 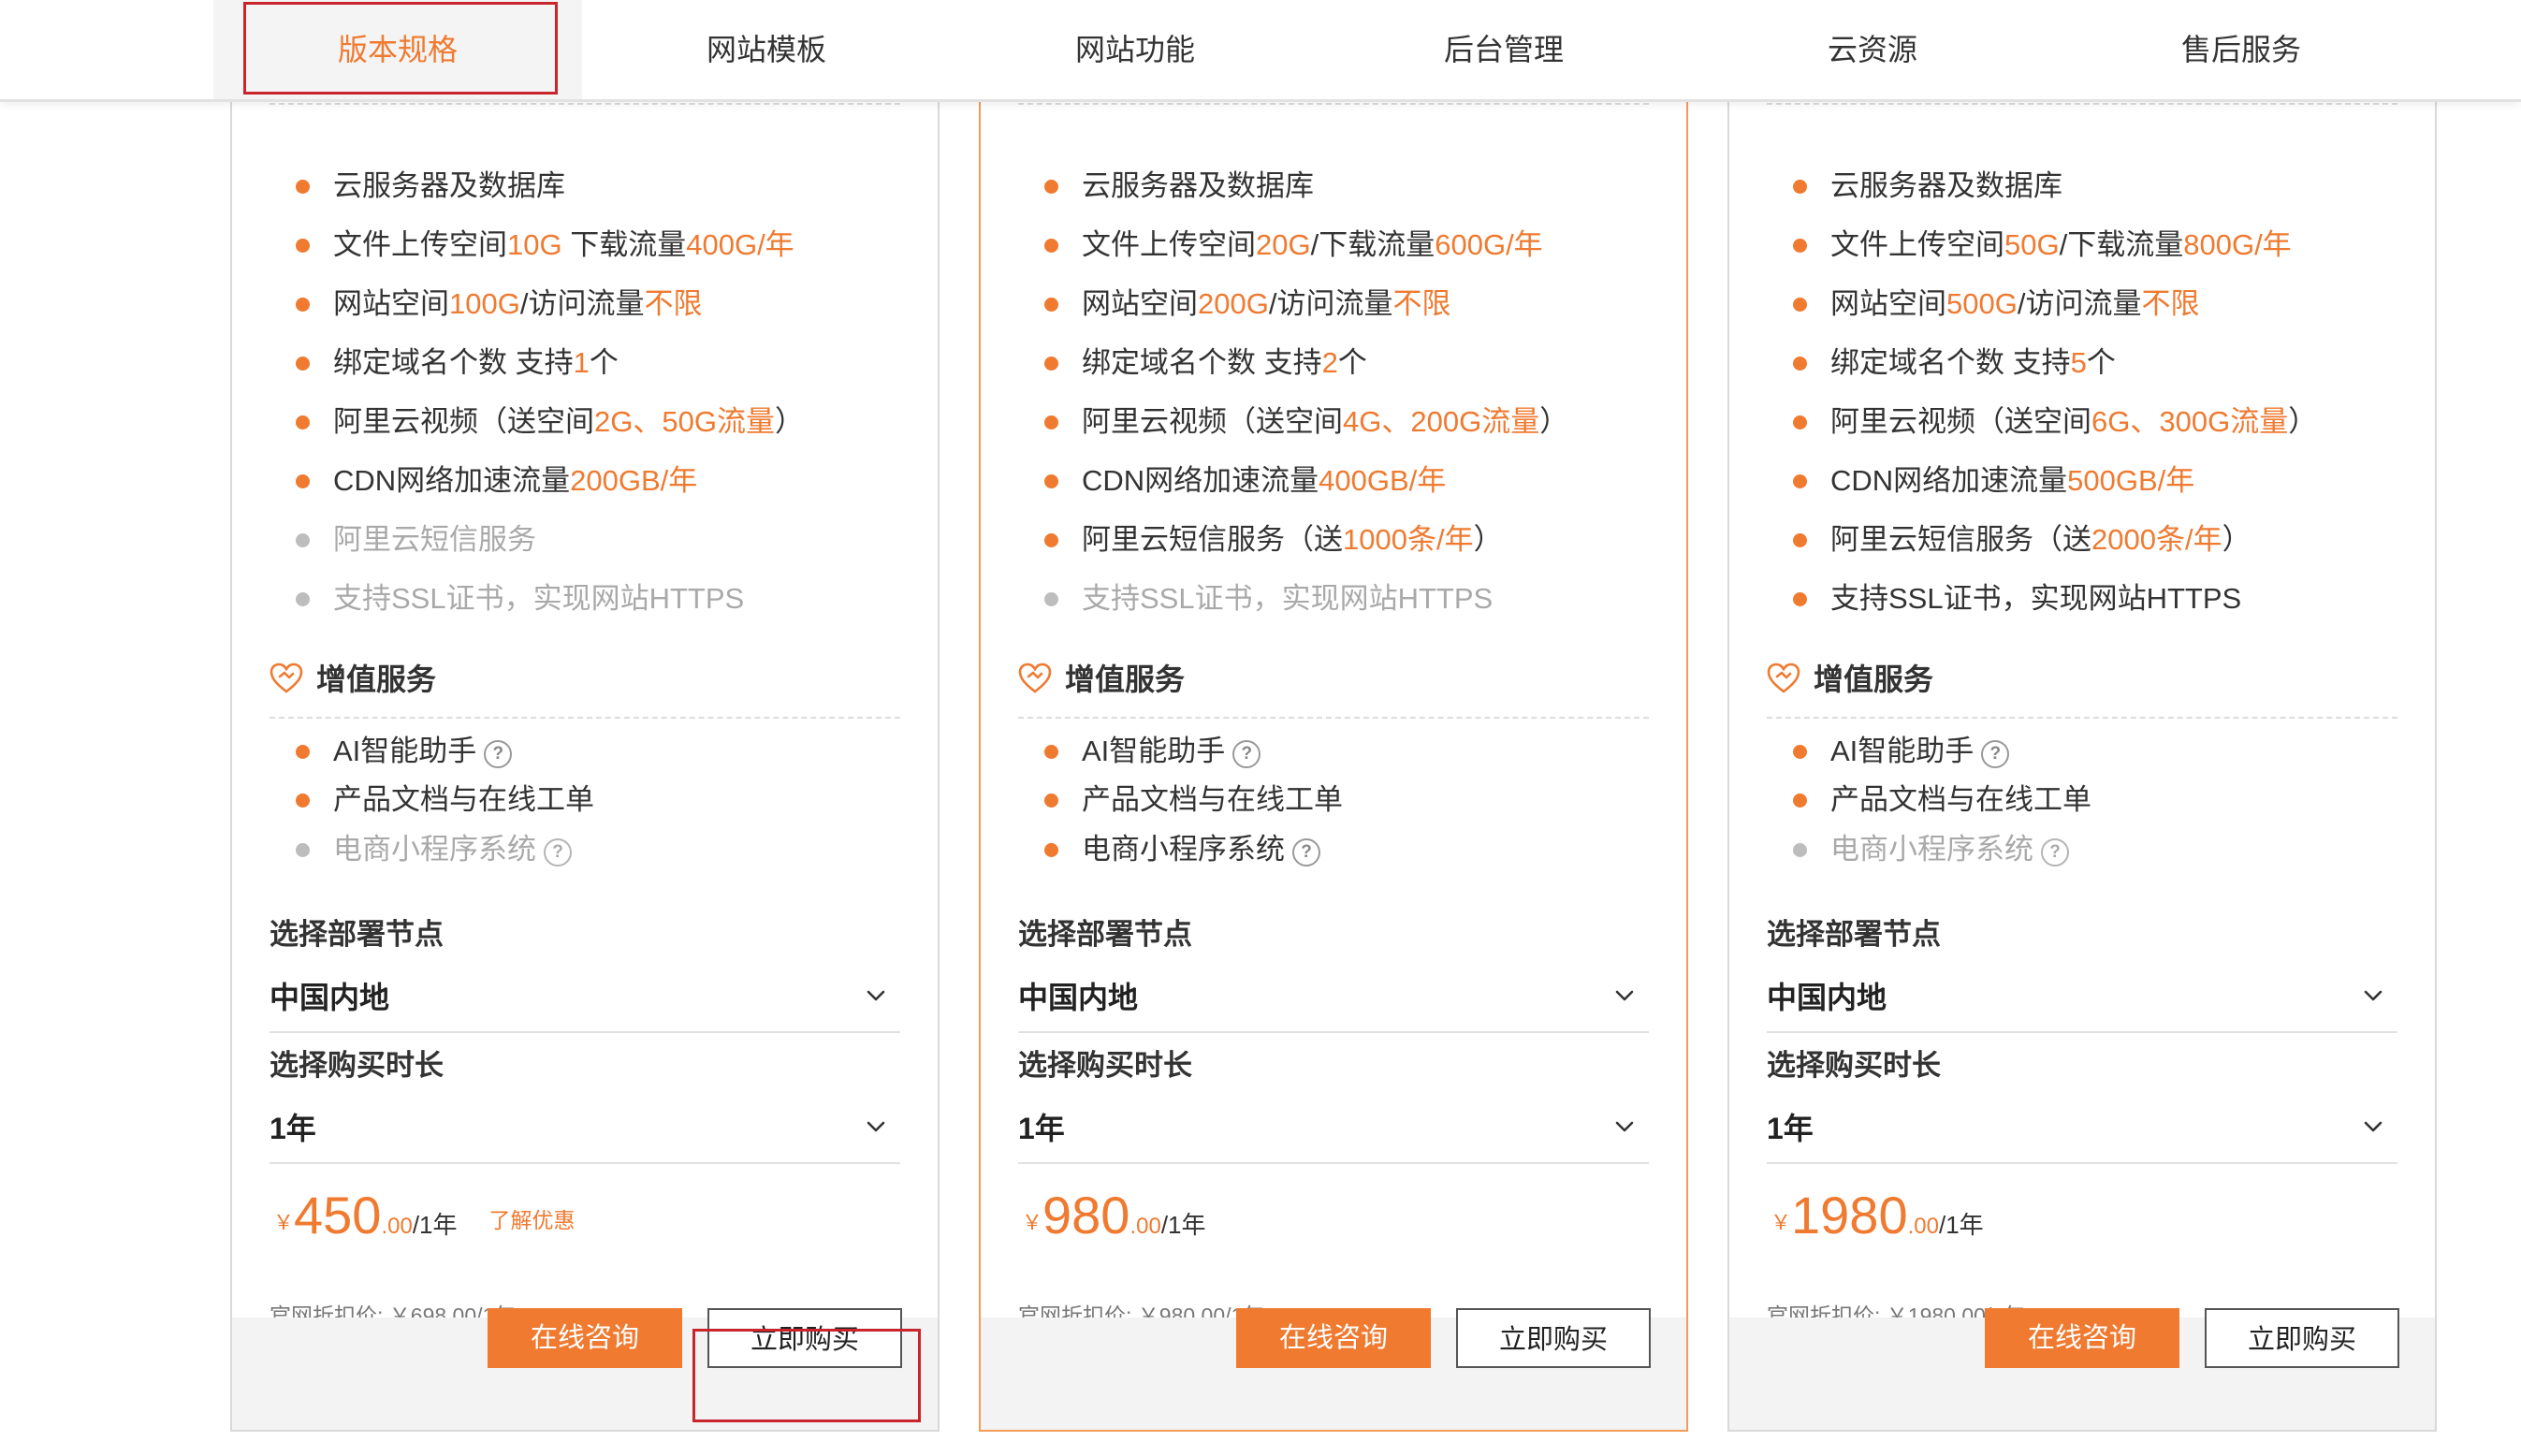 What do you see at coordinates (1993, 481) in the screenshot?
I see `feature-item: CDN网络加速流量500GB/年` at bounding box center [1993, 481].